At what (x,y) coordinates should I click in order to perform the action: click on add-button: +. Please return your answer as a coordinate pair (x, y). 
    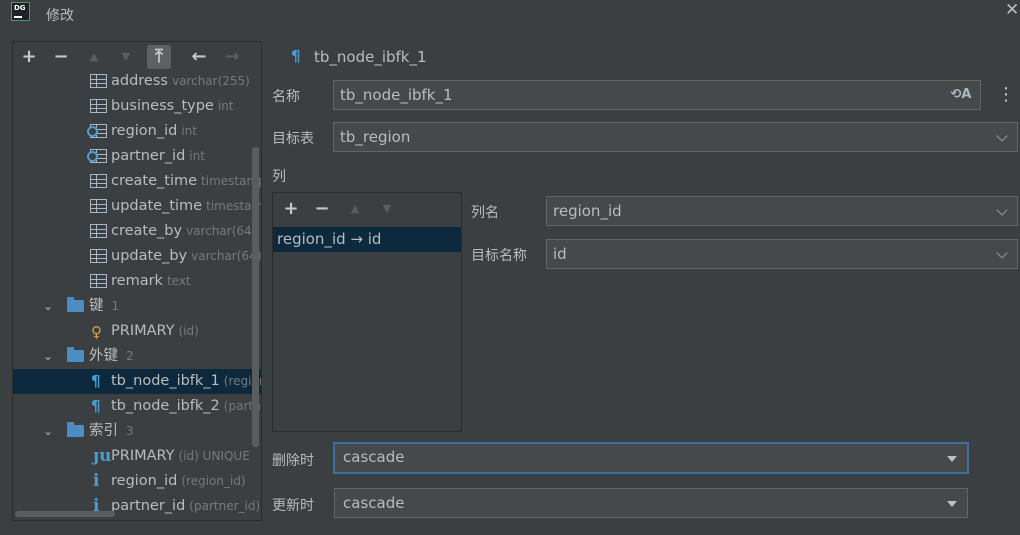
    Looking at the image, I should click on (29, 57).